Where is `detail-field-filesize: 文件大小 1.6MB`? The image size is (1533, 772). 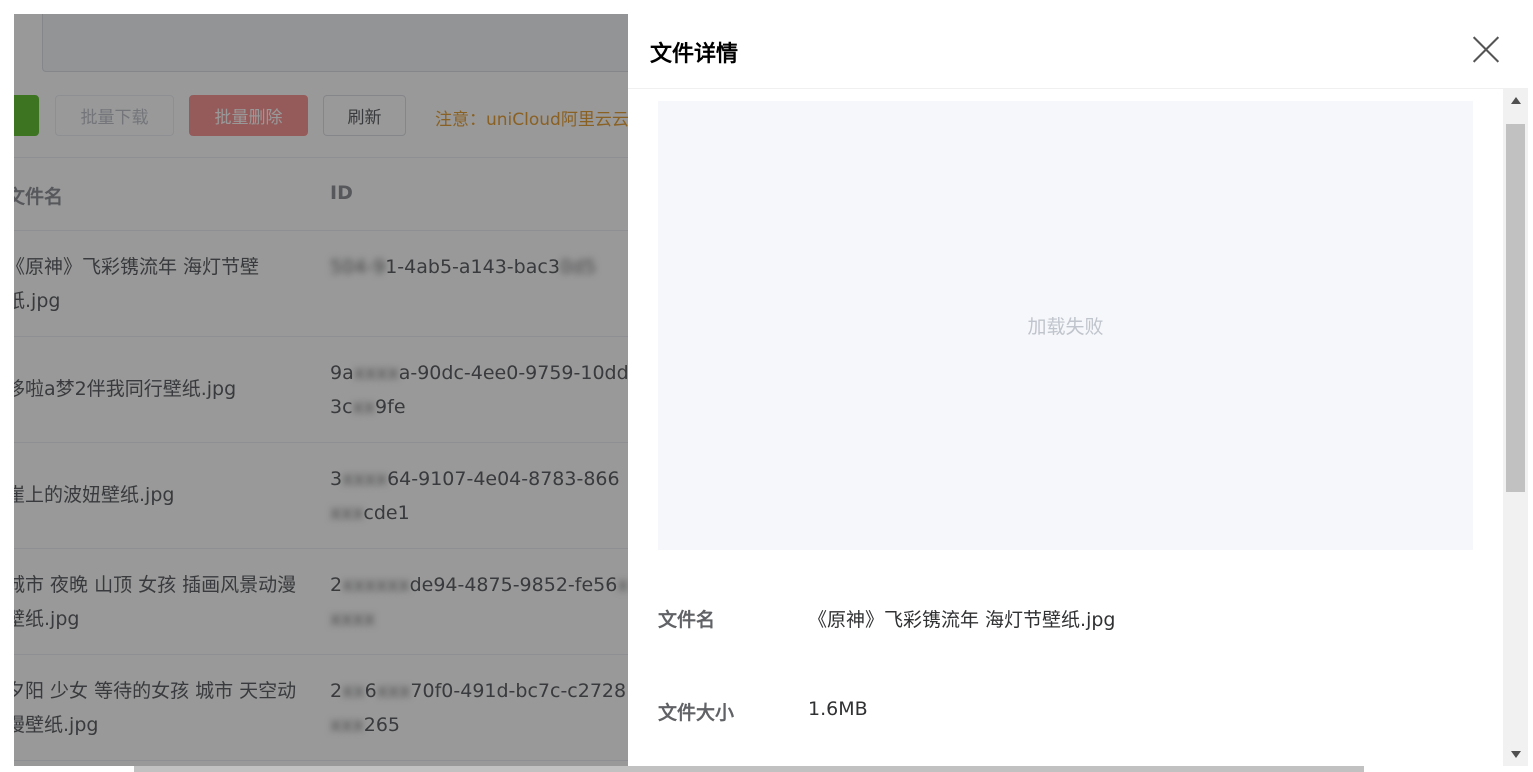
detail-field-filesize: 文件大小 1.6MB is located at coordinates (1058, 718).